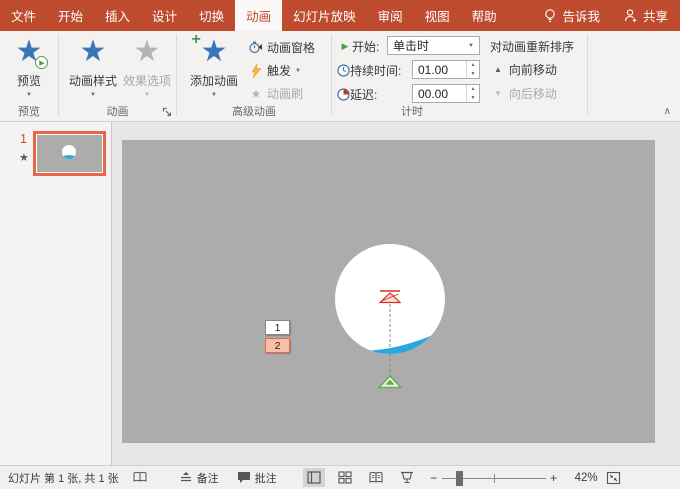  I want to click on animation-order-badge-1: 1, so click(277, 327).